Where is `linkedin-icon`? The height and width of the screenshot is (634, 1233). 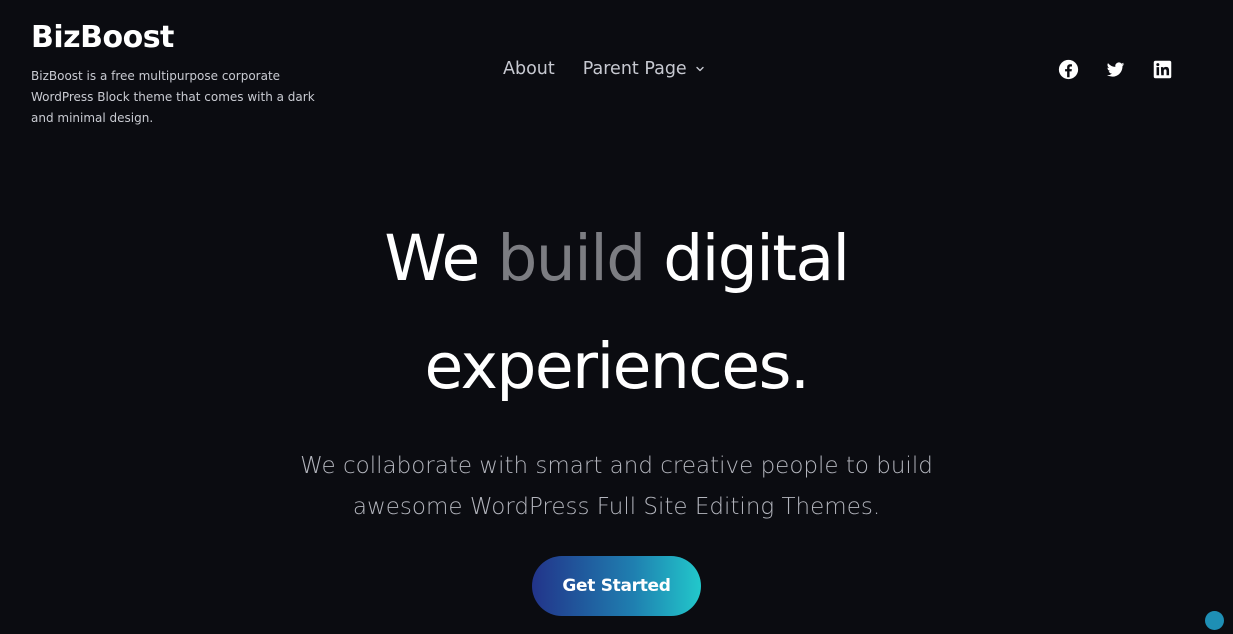 linkedin-icon is located at coordinates (1162, 69).